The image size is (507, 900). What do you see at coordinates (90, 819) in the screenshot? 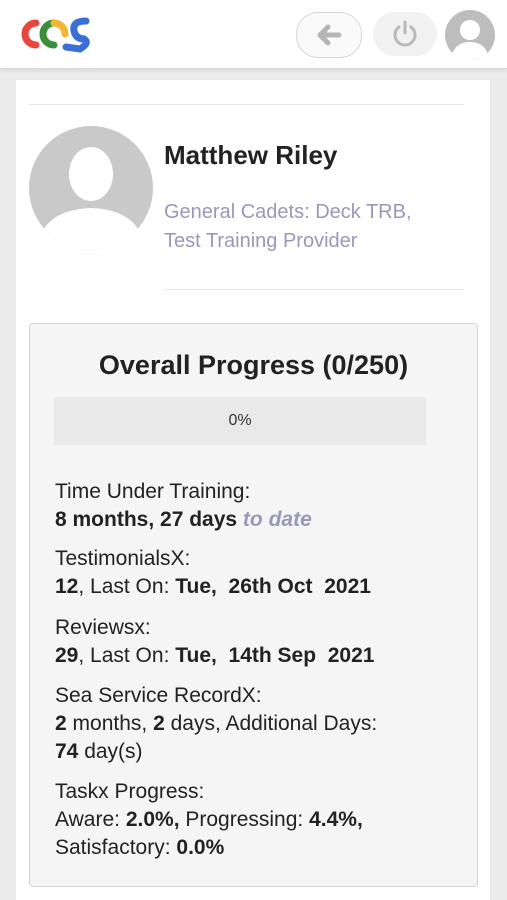
I see `aware-label: Aware:` at bounding box center [90, 819].